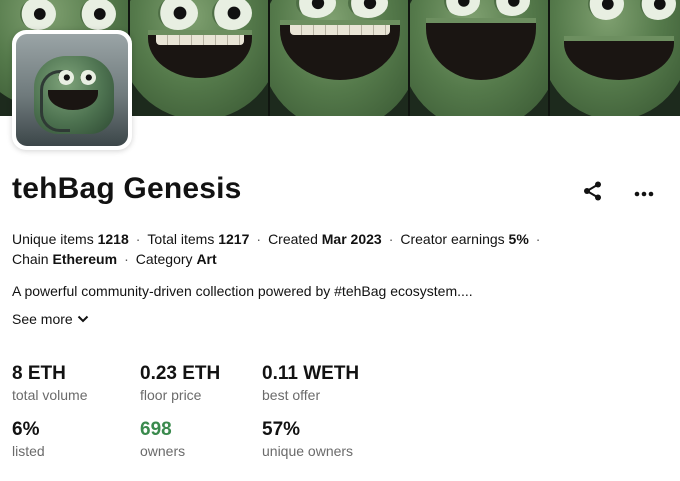 Image resolution: width=680 pixels, height=481 pixels. Describe the element at coordinates (163, 451) in the screenshot. I see `stat-label: owners` at that location.